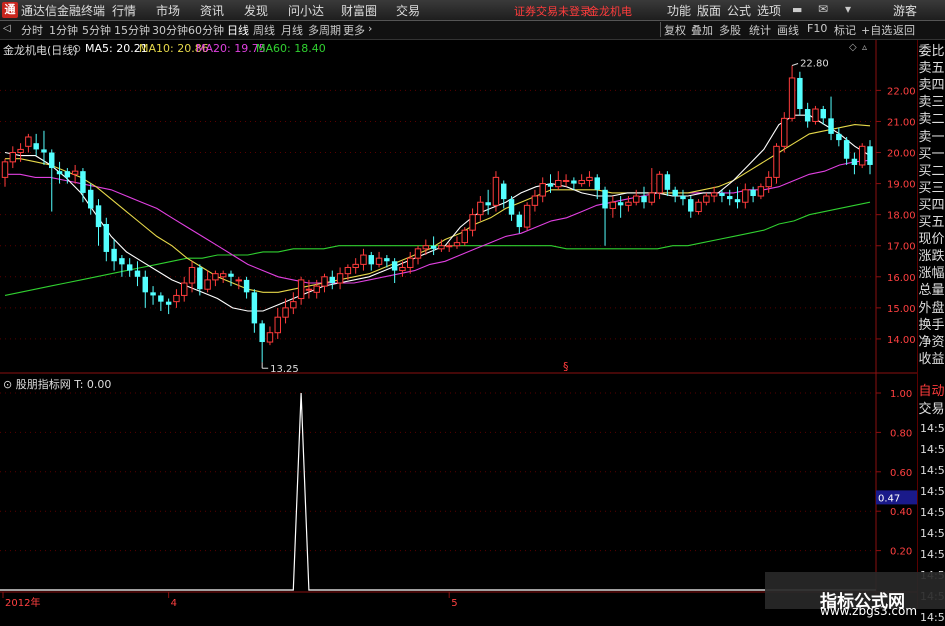  I want to click on period-60min: 60分钟, so click(206, 30).